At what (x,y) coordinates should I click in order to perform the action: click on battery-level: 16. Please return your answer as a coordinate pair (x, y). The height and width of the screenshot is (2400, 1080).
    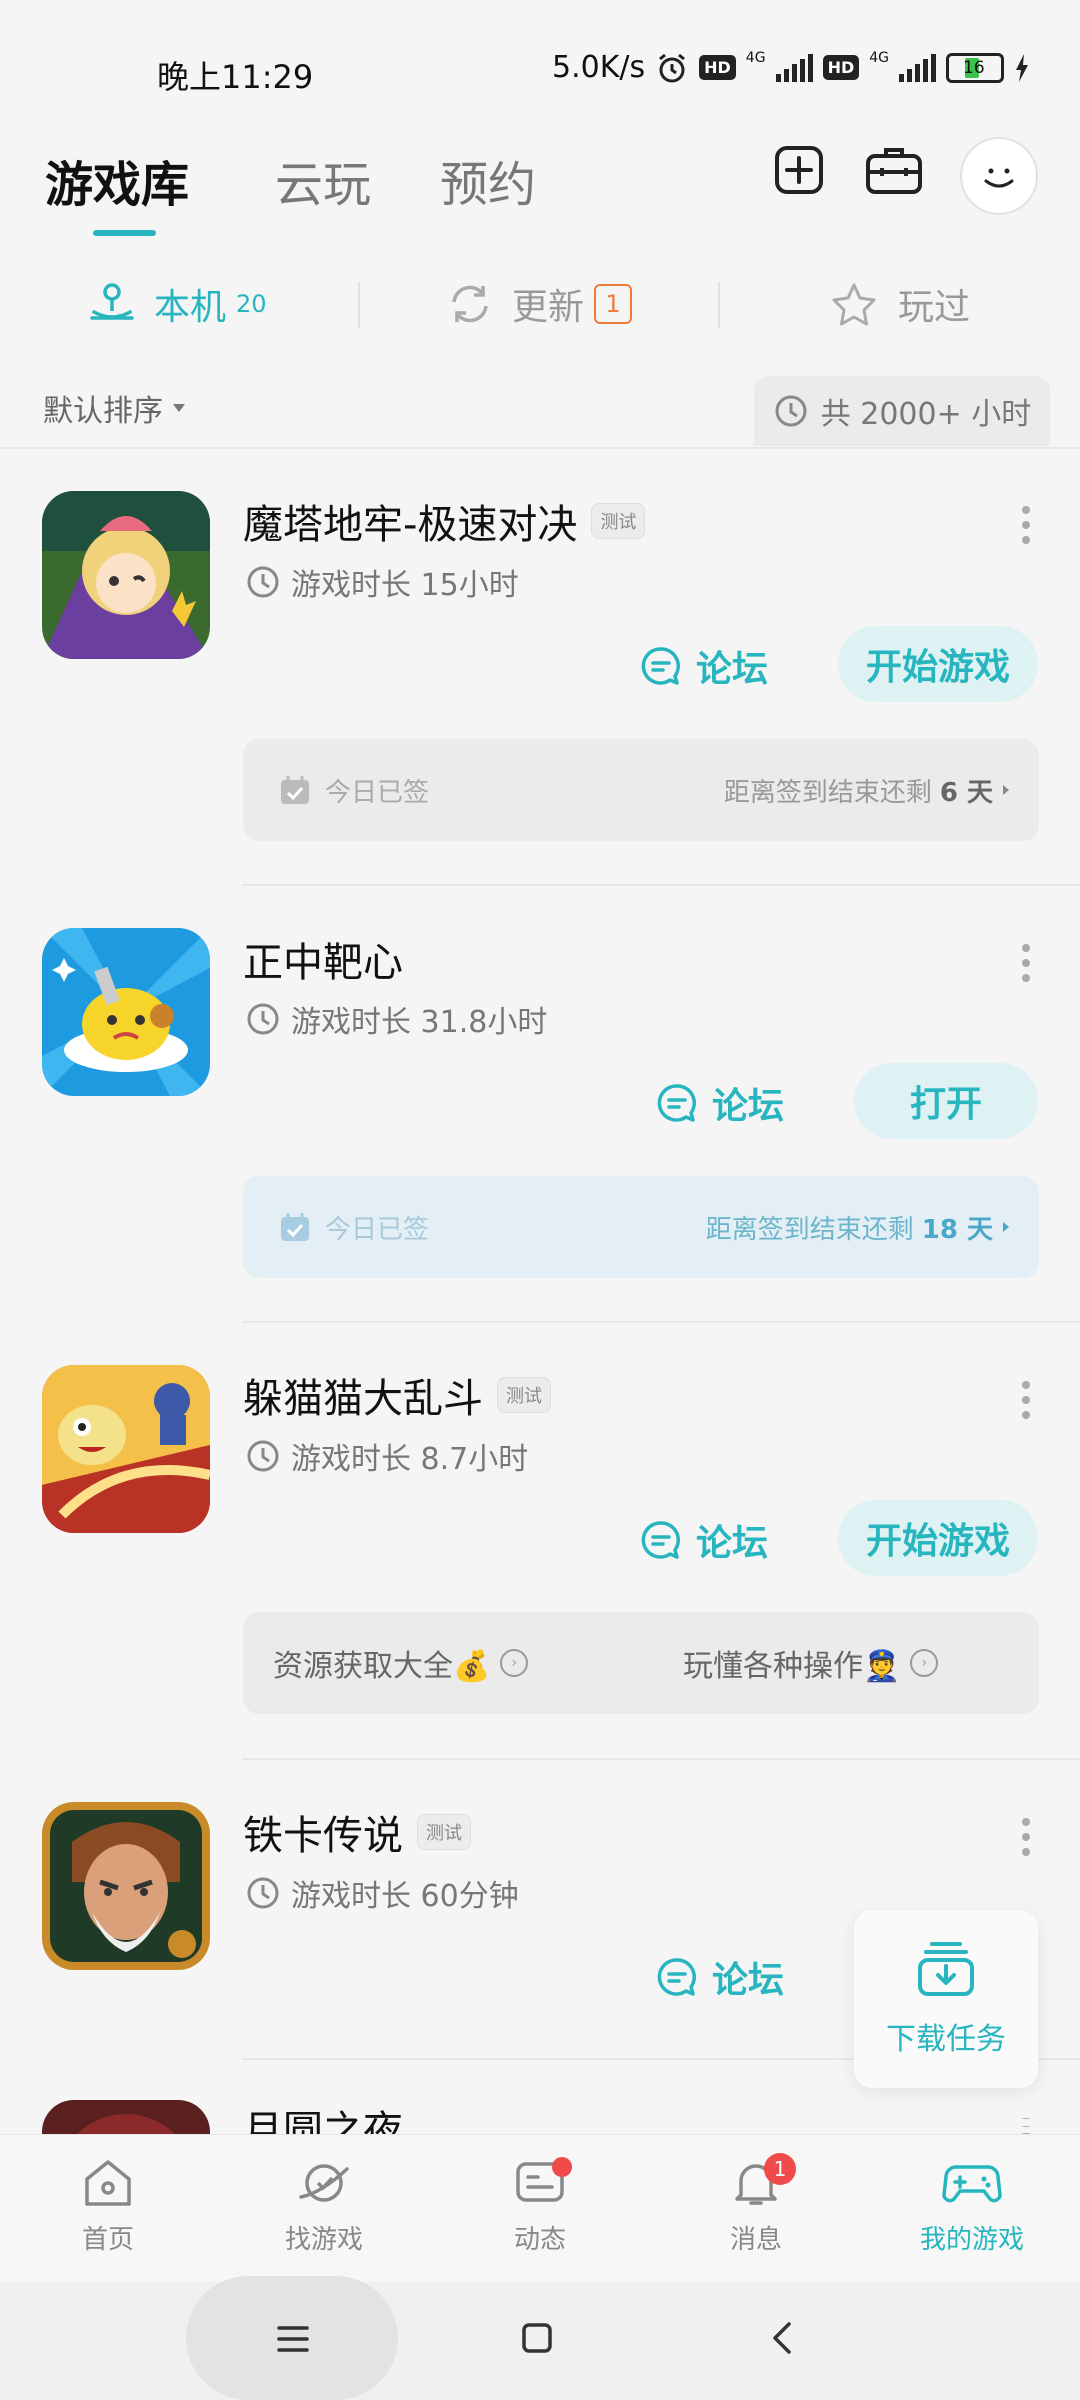
    Looking at the image, I should click on (974, 67).